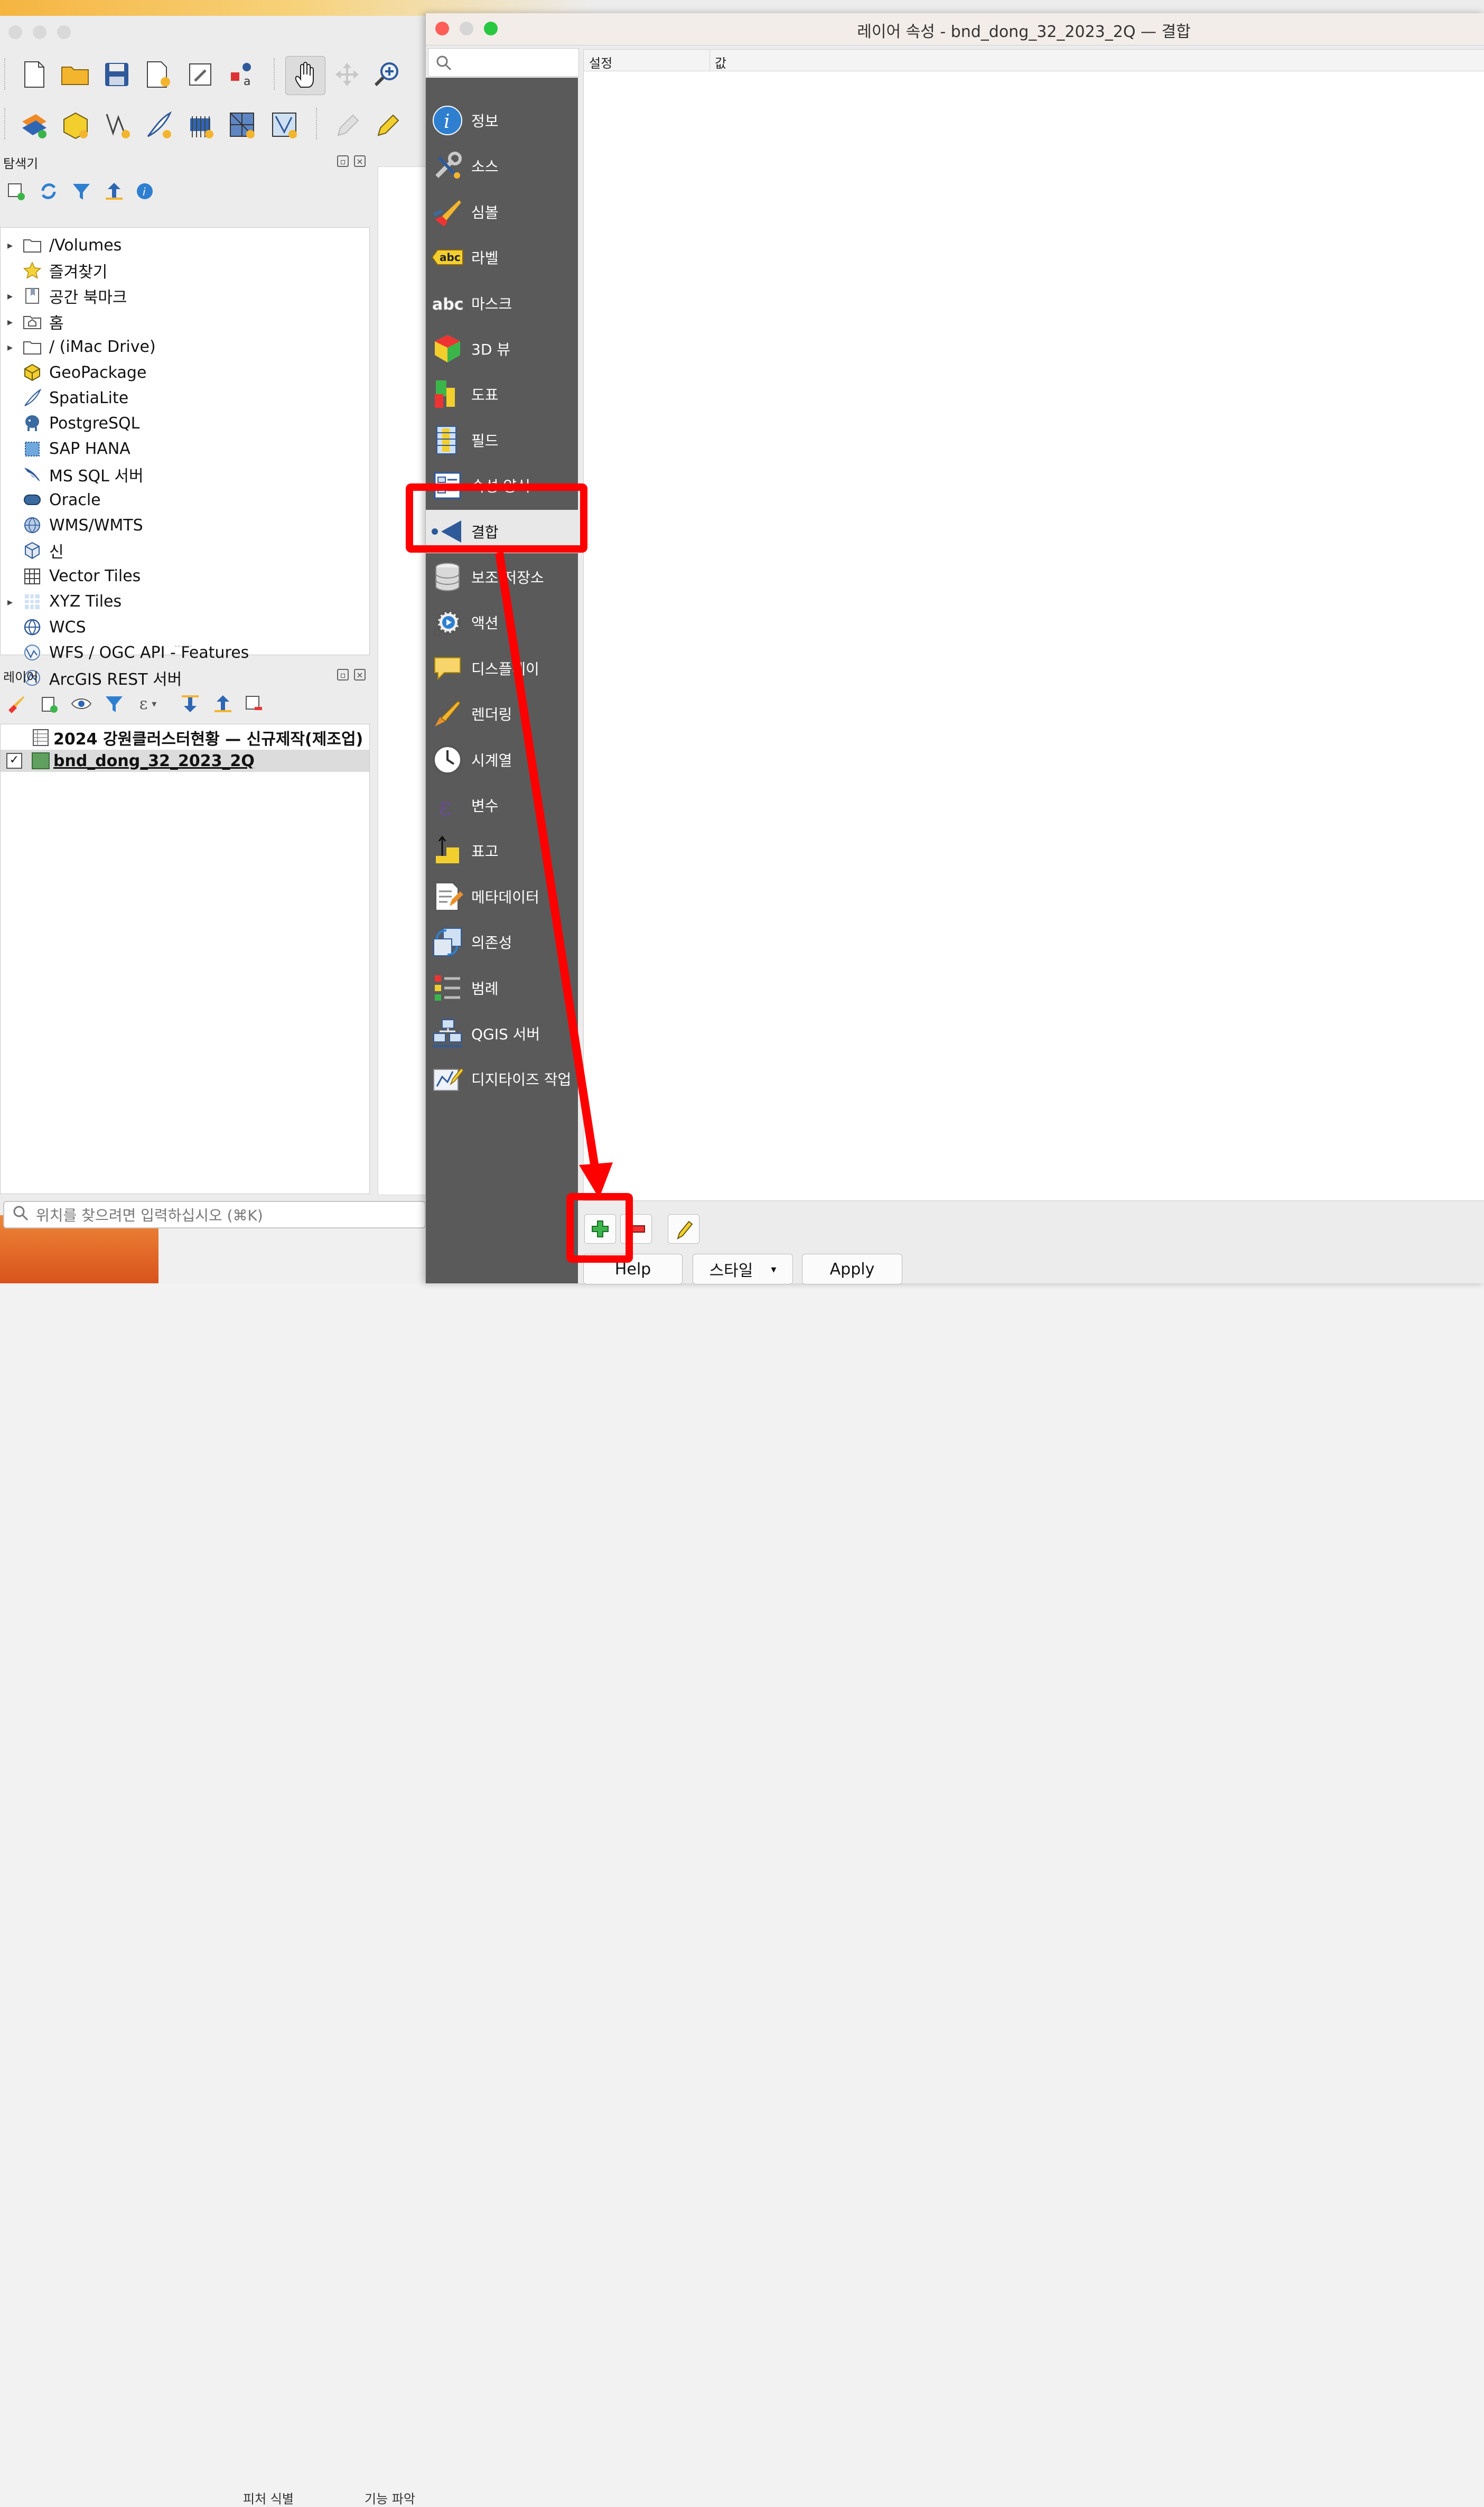  I want to click on annotation-arrow, so click(554, 875).